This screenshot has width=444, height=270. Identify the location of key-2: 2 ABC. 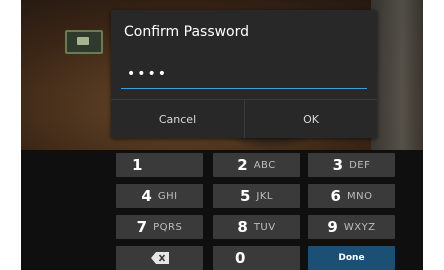
(256, 165).